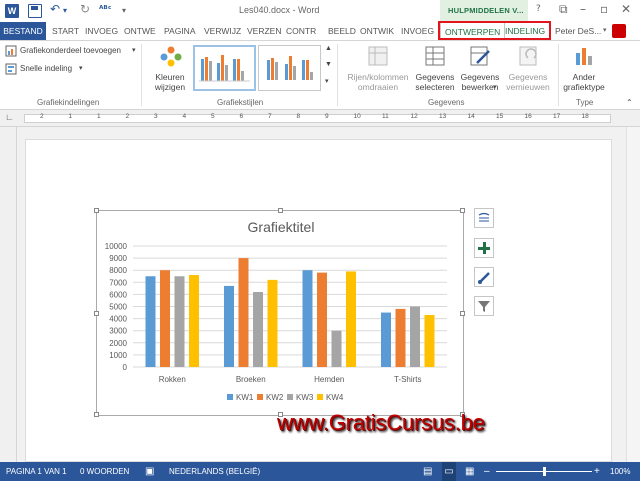 This screenshot has width=640, height=481. What do you see at coordinates (118, 282) in the screenshot?
I see `y-tick-label: 7000` at bounding box center [118, 282].